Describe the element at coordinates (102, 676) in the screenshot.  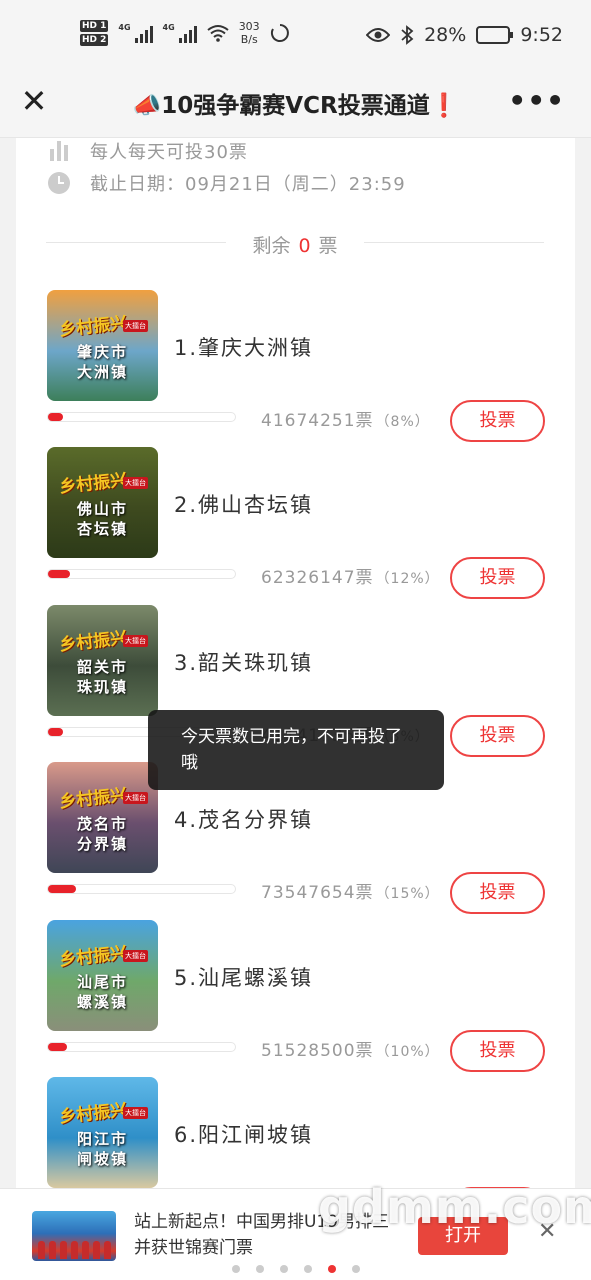
I see `thumbnail-city: 韶关市 珠玑镇` at that location.